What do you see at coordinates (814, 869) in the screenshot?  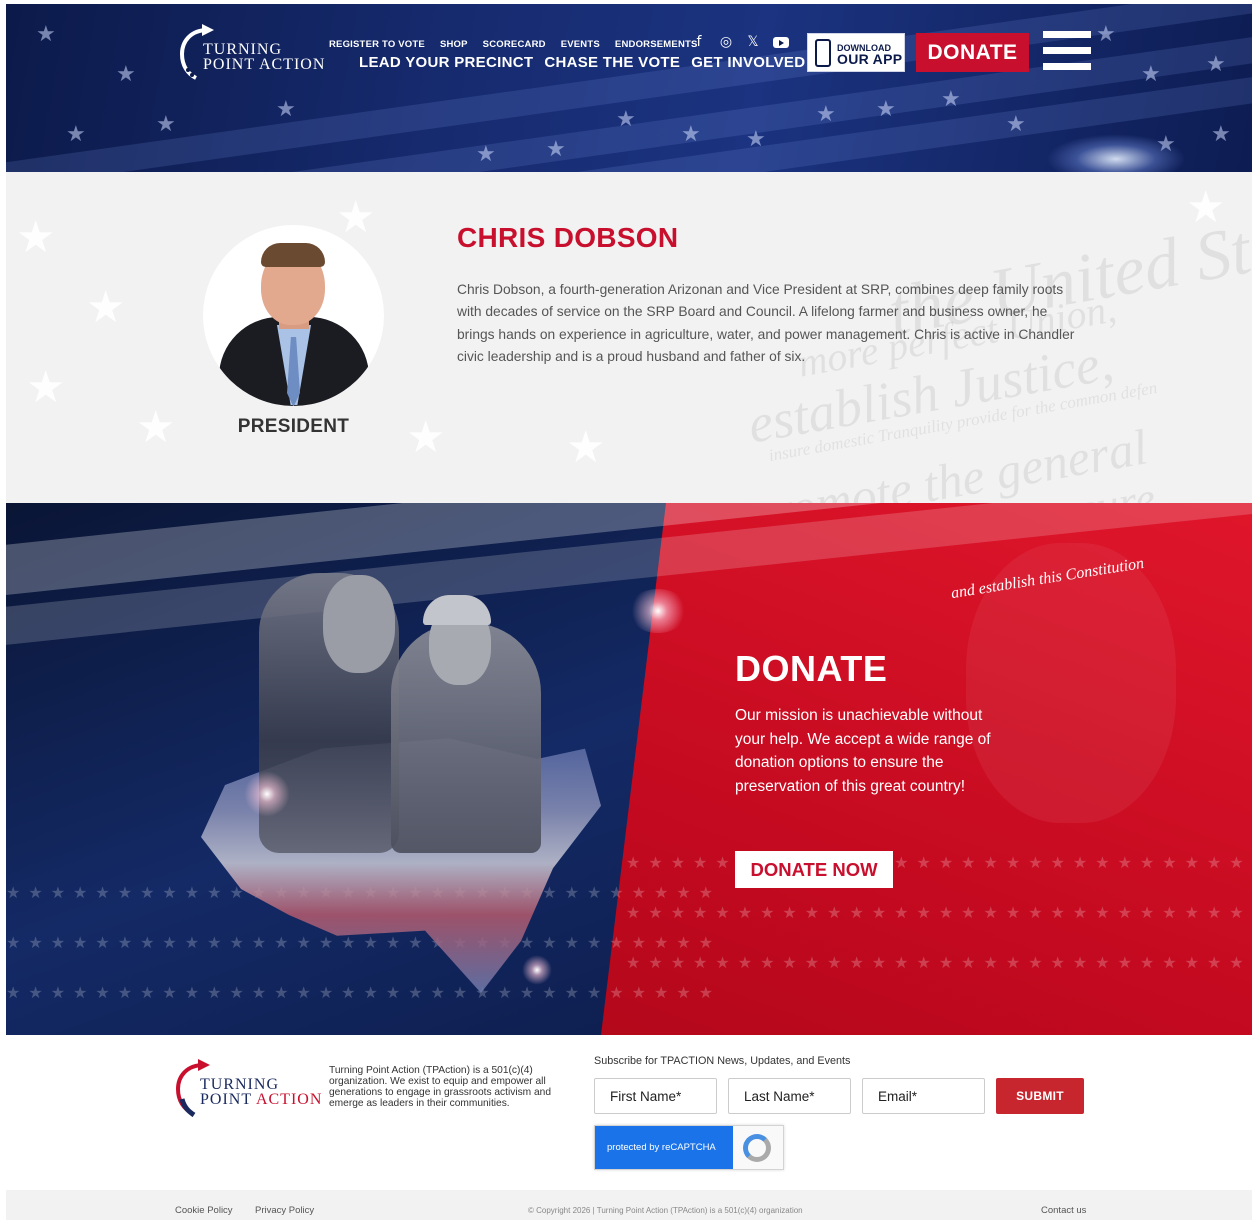 I see `donate-now-button: DONATE NOW` at bounding box center [814, 869].